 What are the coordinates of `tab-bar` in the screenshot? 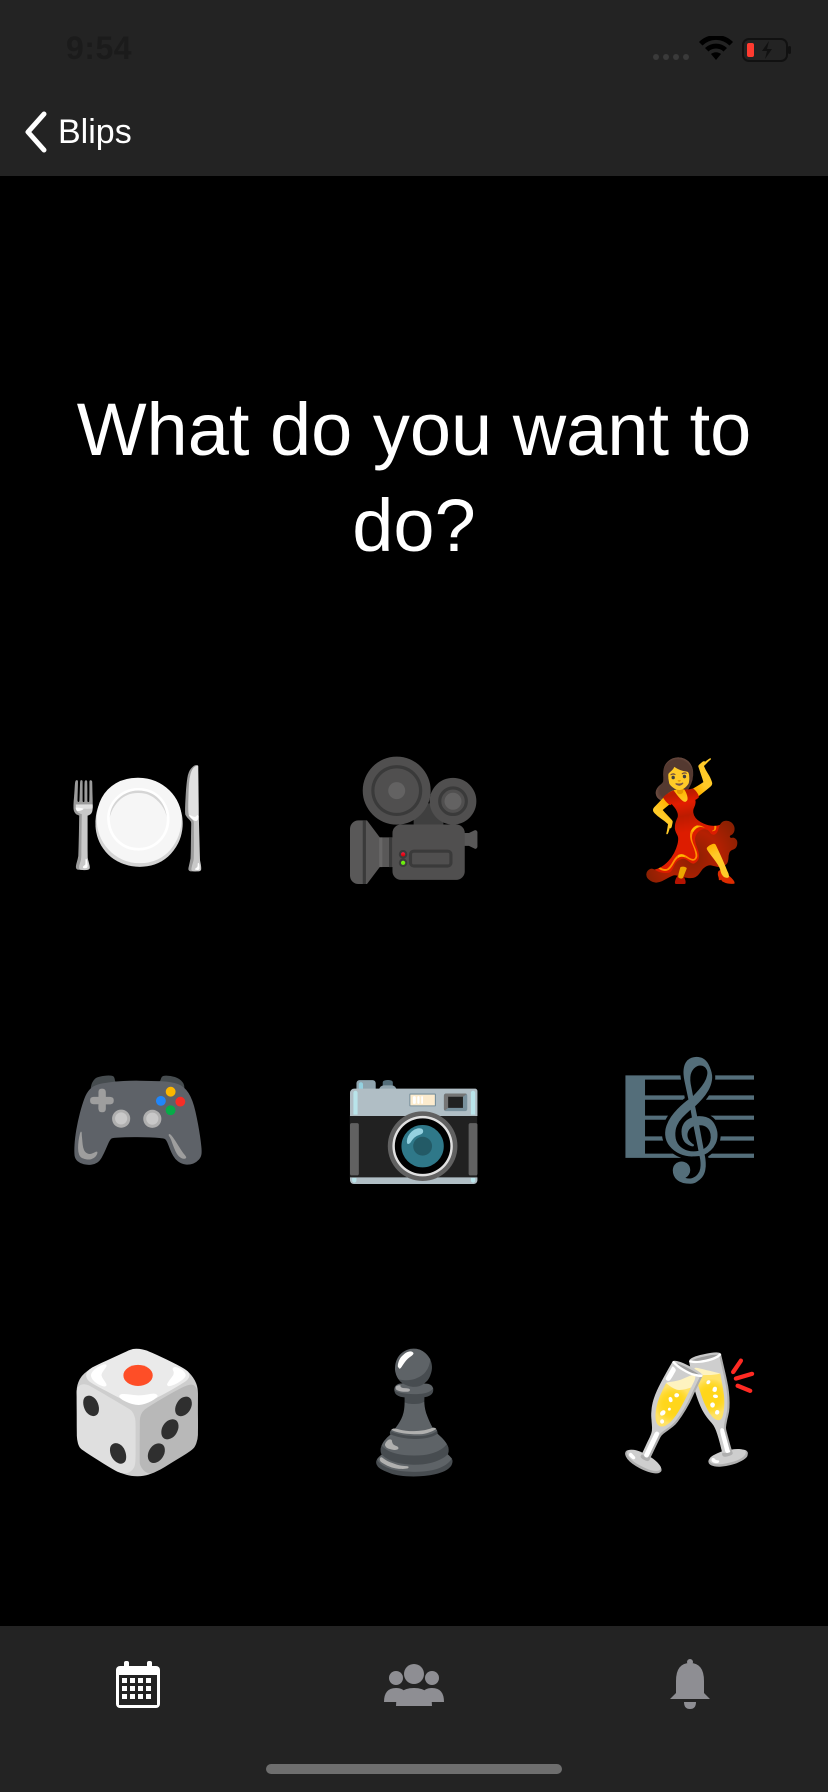 It's located at (414, 1709).